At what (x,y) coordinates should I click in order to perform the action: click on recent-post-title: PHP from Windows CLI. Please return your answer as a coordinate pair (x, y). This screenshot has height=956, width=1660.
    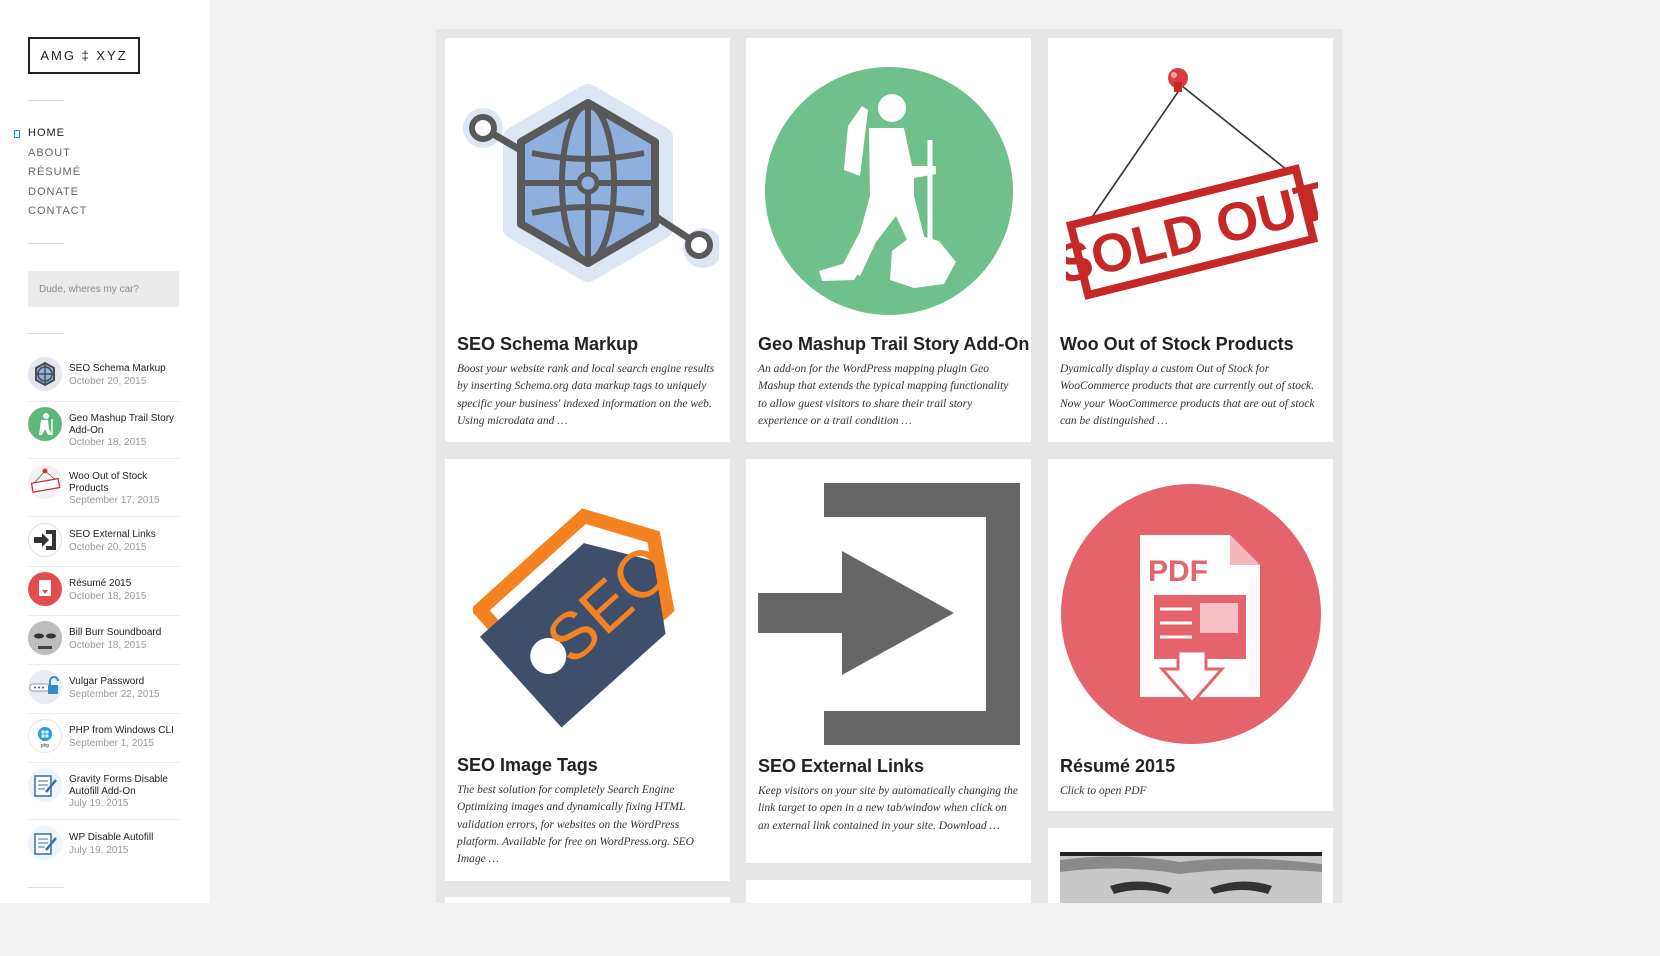
    Looking at the image, I should click on (121, 730).